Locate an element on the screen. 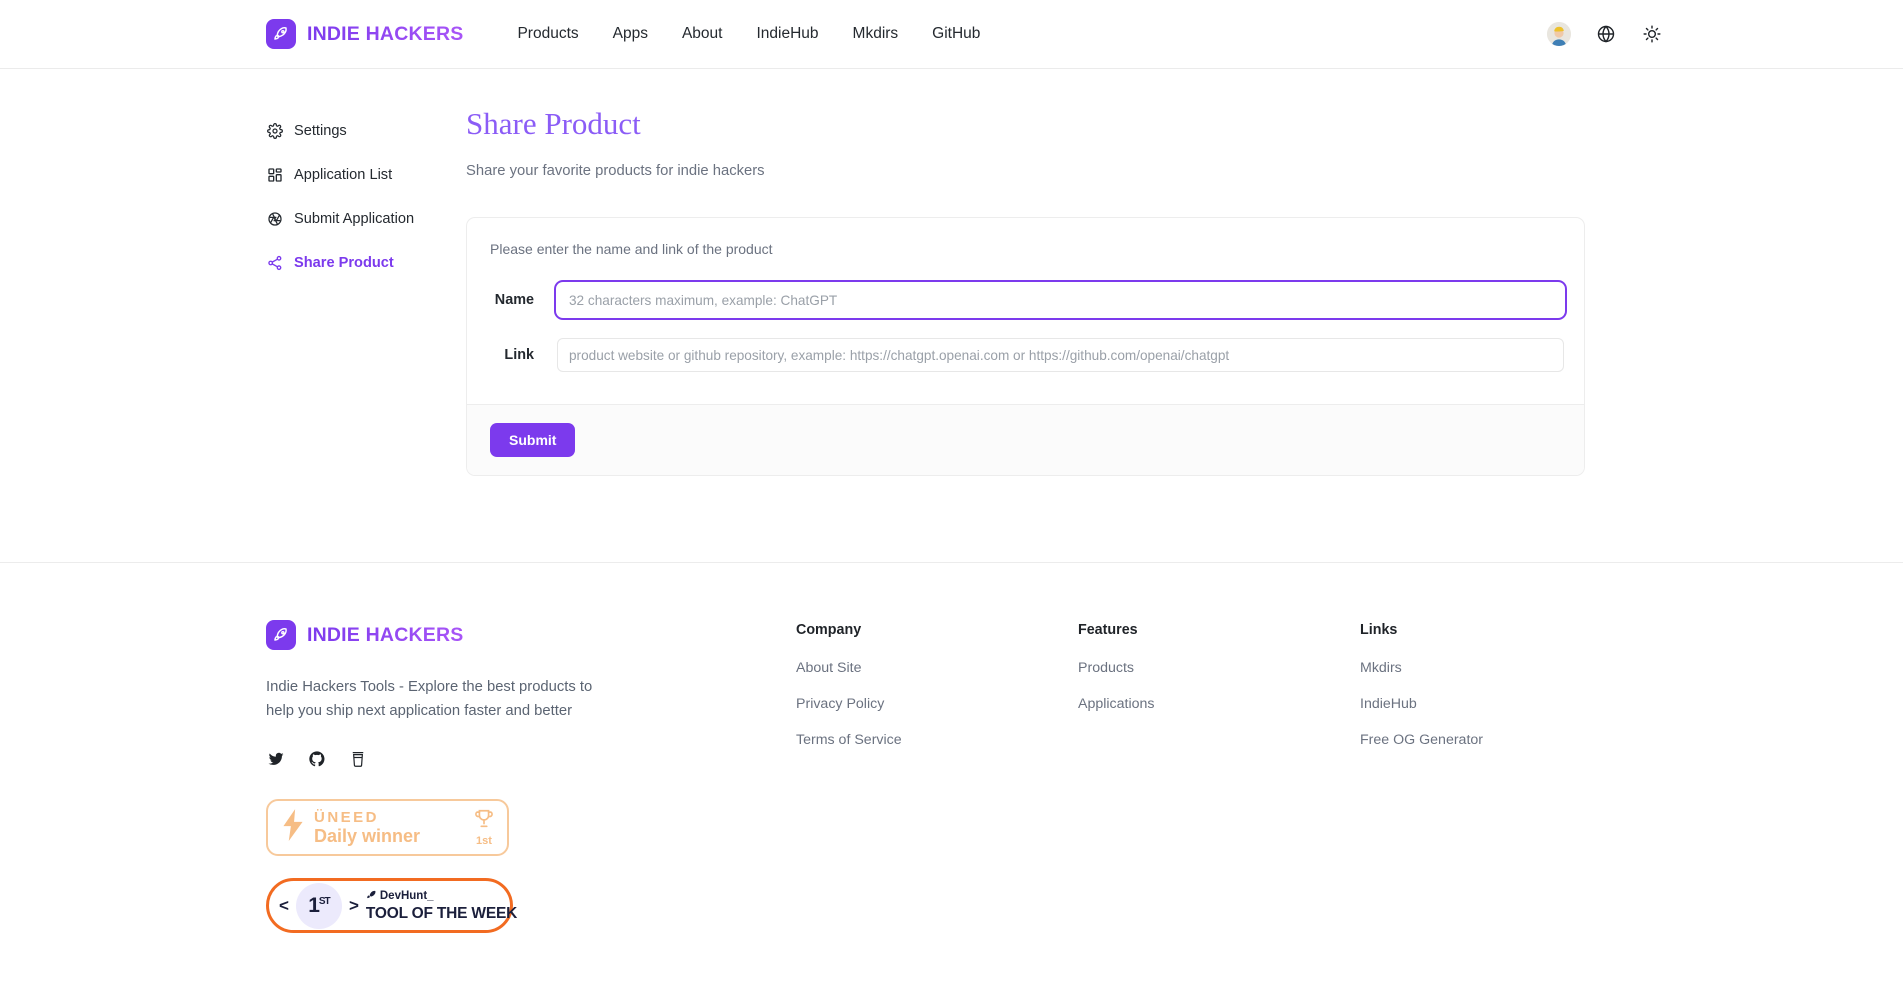 The width and height of the screenshot is (1903, 993). footer-column-title: Company is located at coordinates (829, 630).